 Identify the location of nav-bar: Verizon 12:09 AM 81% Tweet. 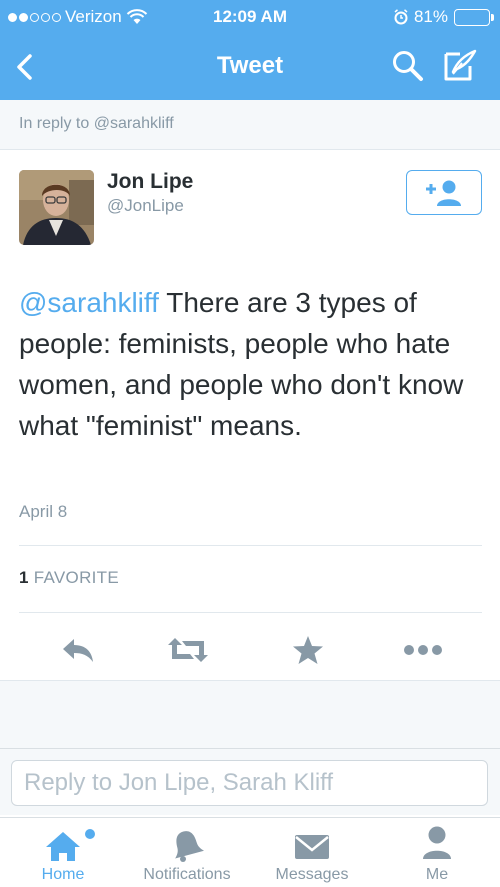
(250, 50).